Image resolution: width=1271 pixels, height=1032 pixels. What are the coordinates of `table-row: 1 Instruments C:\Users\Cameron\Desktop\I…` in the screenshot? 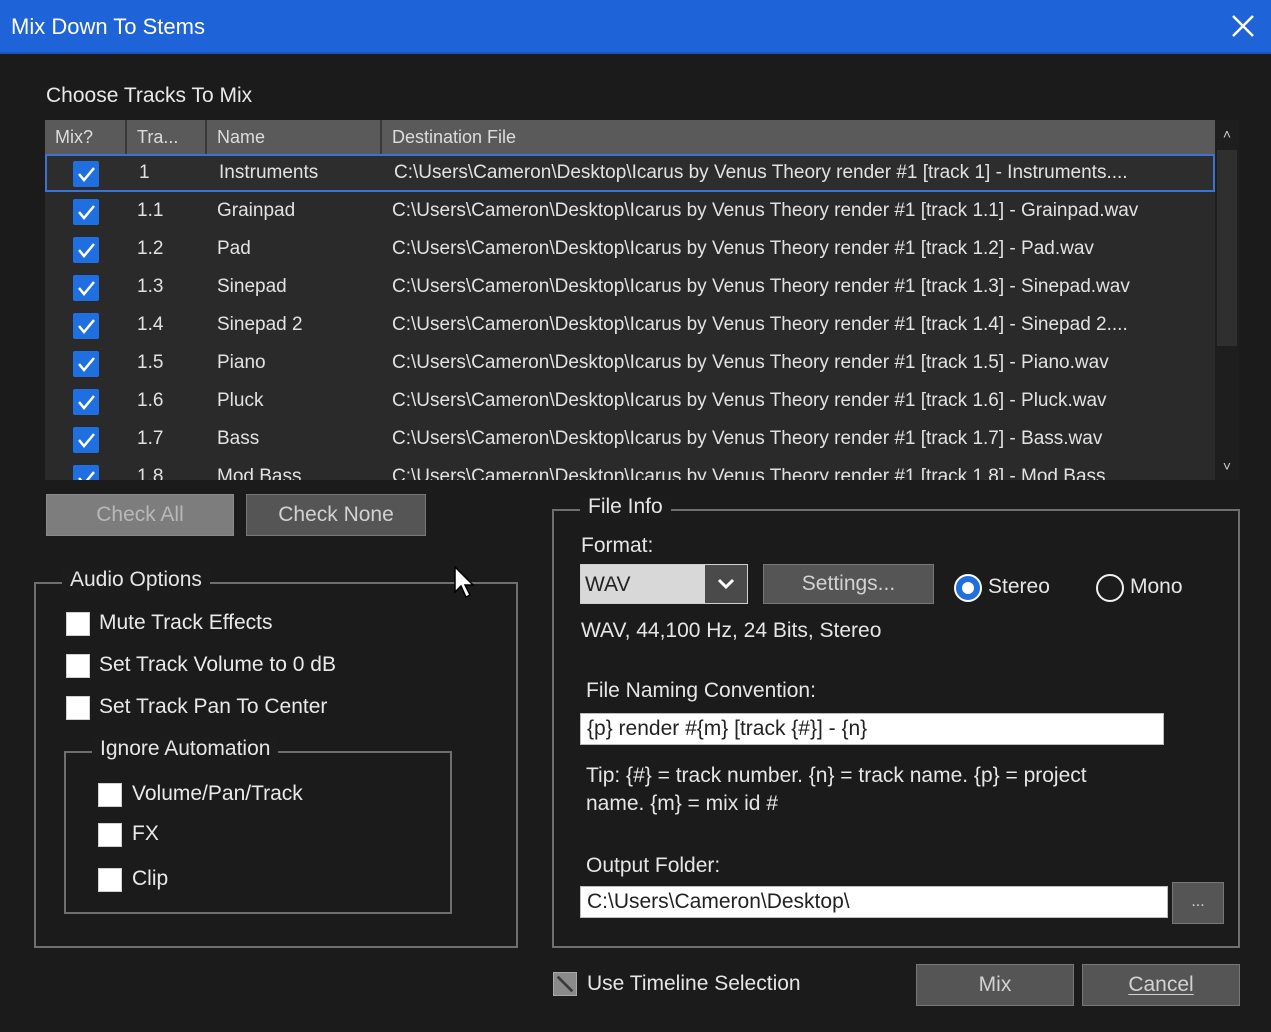 It's located at (630, 173).